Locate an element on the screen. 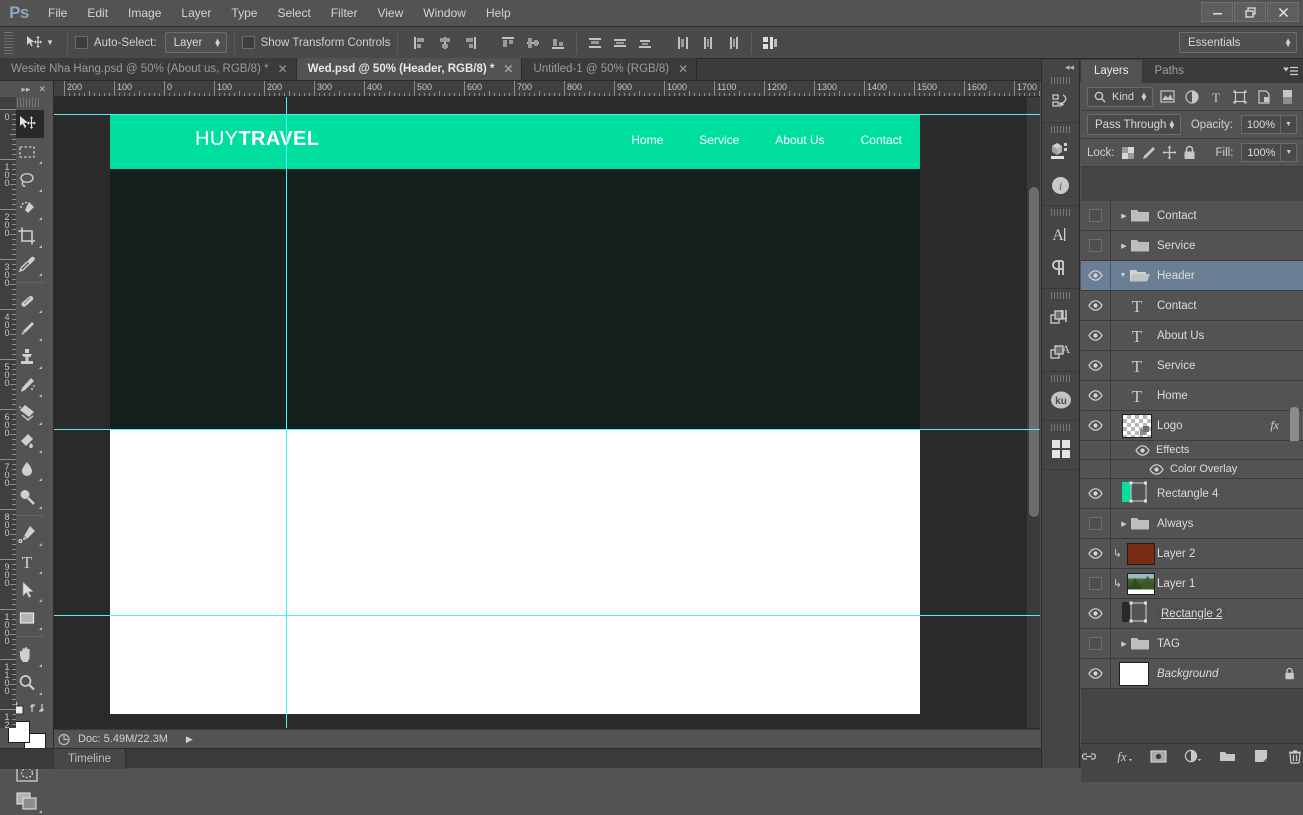 Image resolution: width=1303 pixels, height=815 pixels. kuler-panel-icon: ku is located at coordinates (1060, 400).